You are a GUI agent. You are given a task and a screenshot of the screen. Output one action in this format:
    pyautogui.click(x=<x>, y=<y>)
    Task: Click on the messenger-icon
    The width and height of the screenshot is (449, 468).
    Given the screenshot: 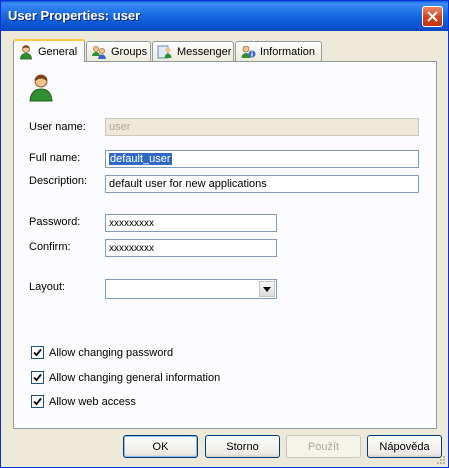 What is the action you would take?
    pyautogui.click(x=164, y=51)
    